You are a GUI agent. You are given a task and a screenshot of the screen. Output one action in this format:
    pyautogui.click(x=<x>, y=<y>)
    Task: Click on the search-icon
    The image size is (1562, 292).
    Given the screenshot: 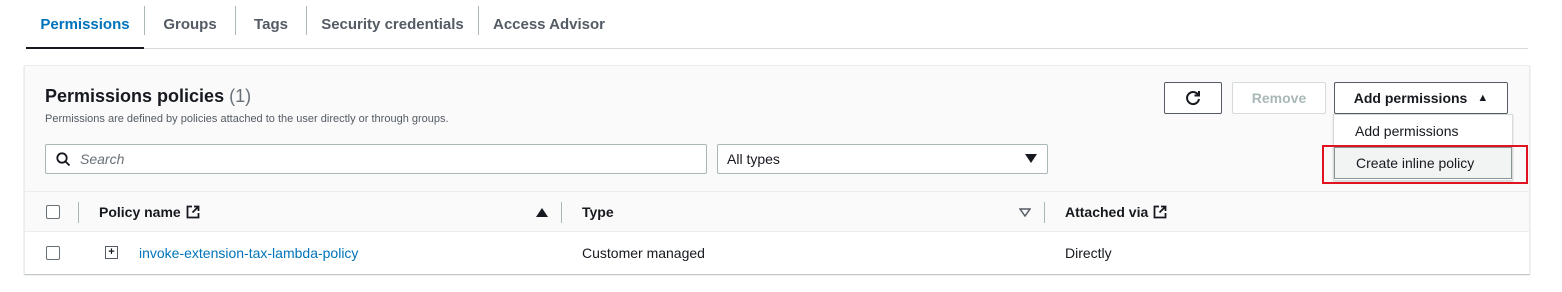 What is the action you would take?
    pyautogui.click(x=63, y=159)
    